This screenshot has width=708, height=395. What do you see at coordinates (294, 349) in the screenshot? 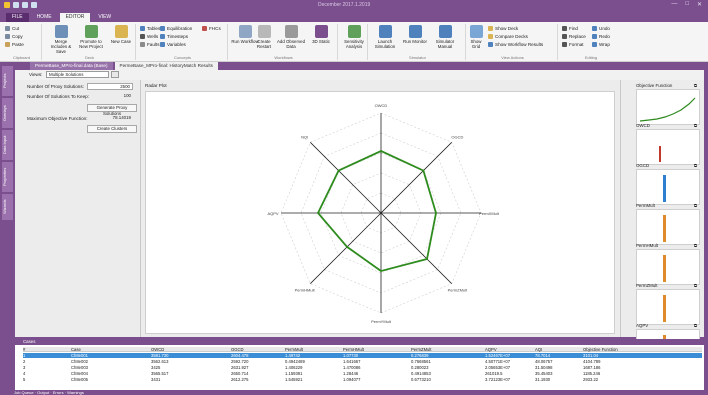
I see `table-cell: PermMult` at bounding box center [294, 349].